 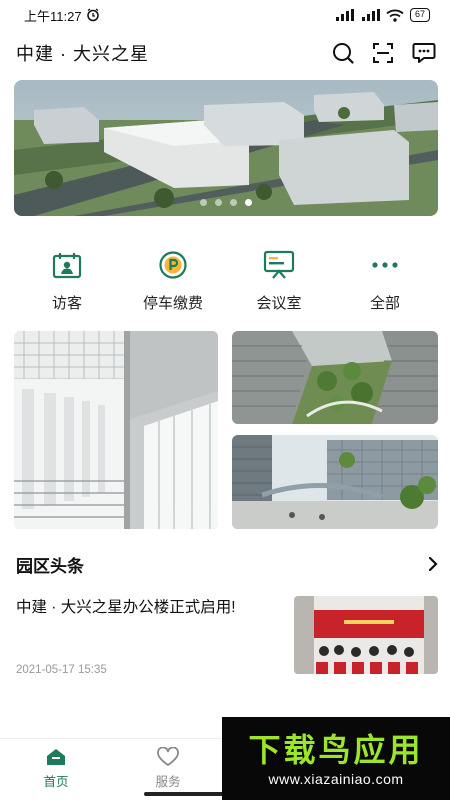 I want to click on quick-menu-label: 停车缴费, so click(x=172, y=303).